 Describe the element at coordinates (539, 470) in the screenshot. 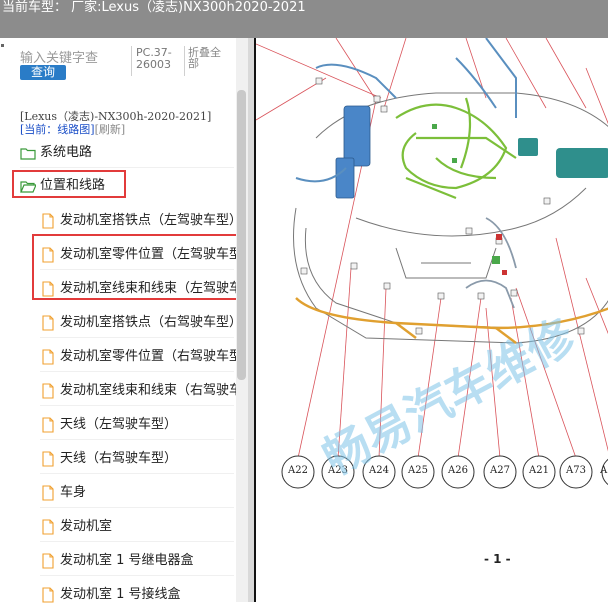

I see `connector-label: A21` at that location.